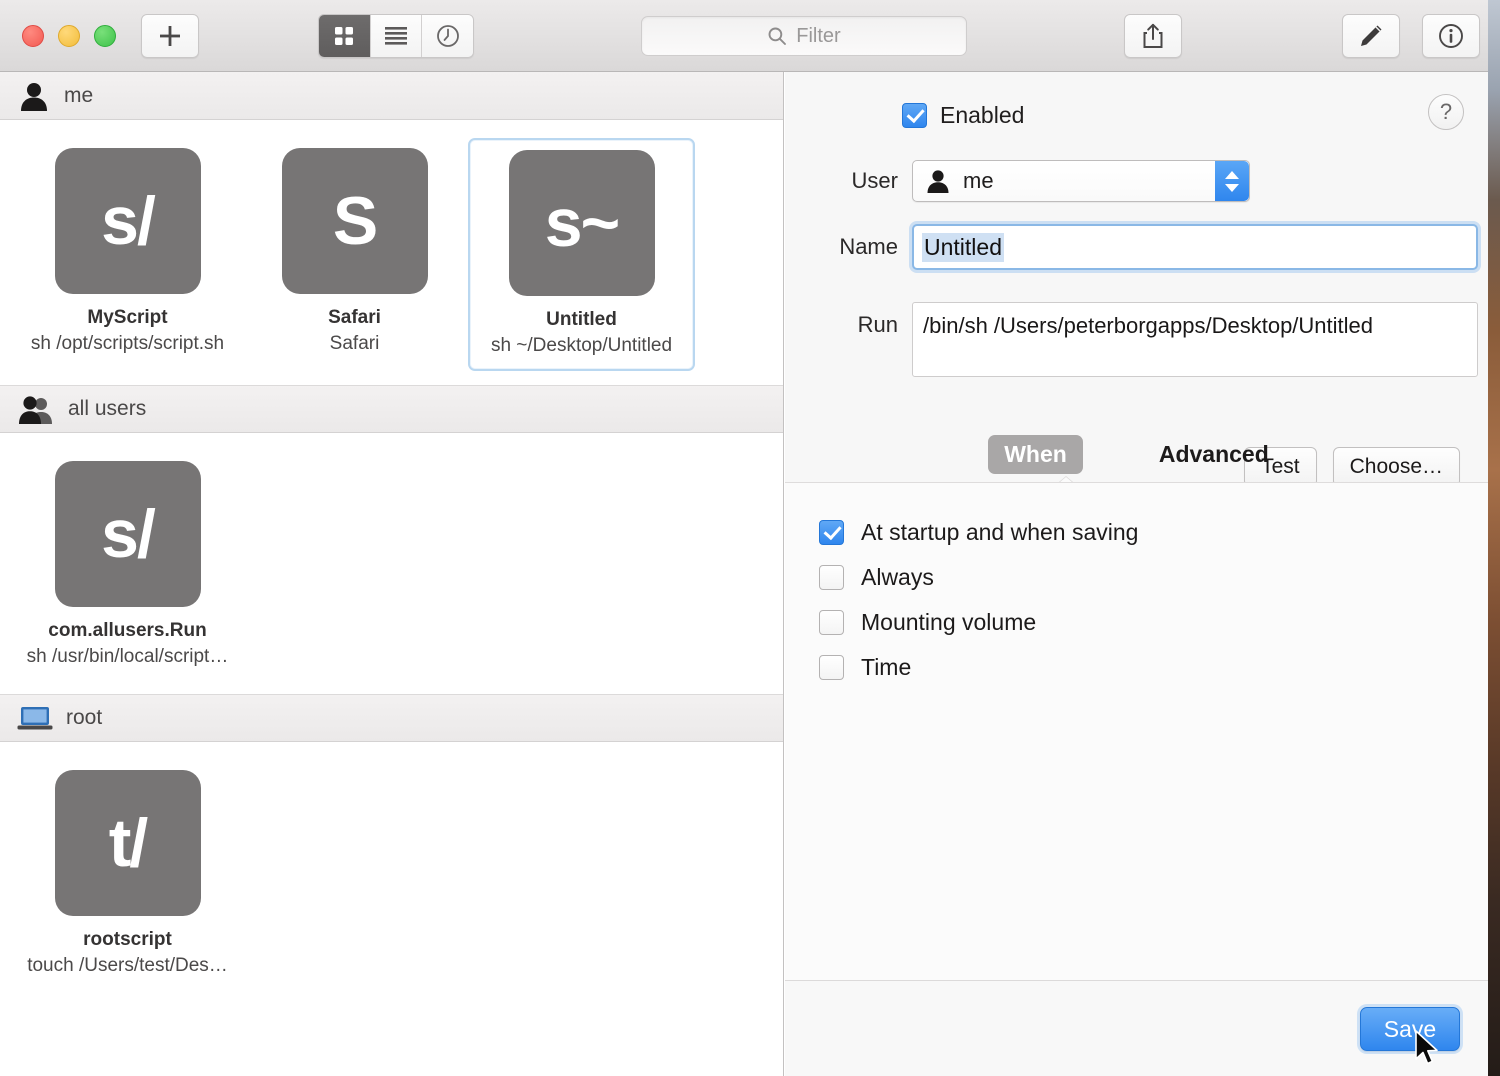  Describe the element at coordinates (35, 718) in the screenshot. I see `computer-icon` at that location.